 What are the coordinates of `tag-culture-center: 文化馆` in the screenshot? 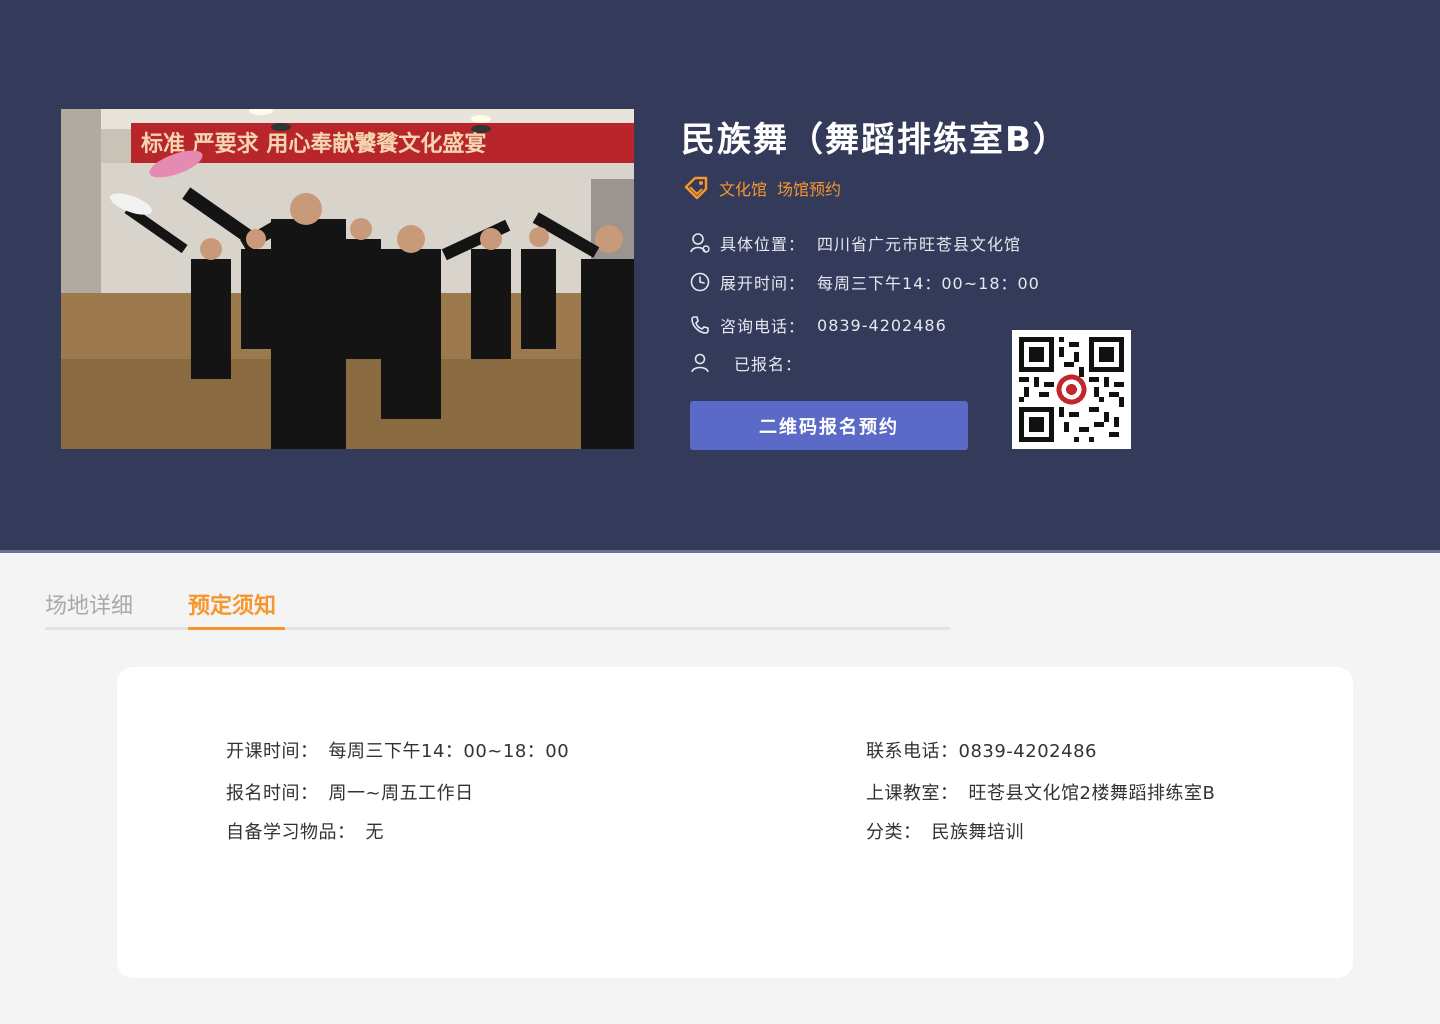 It's located at (743, 188).